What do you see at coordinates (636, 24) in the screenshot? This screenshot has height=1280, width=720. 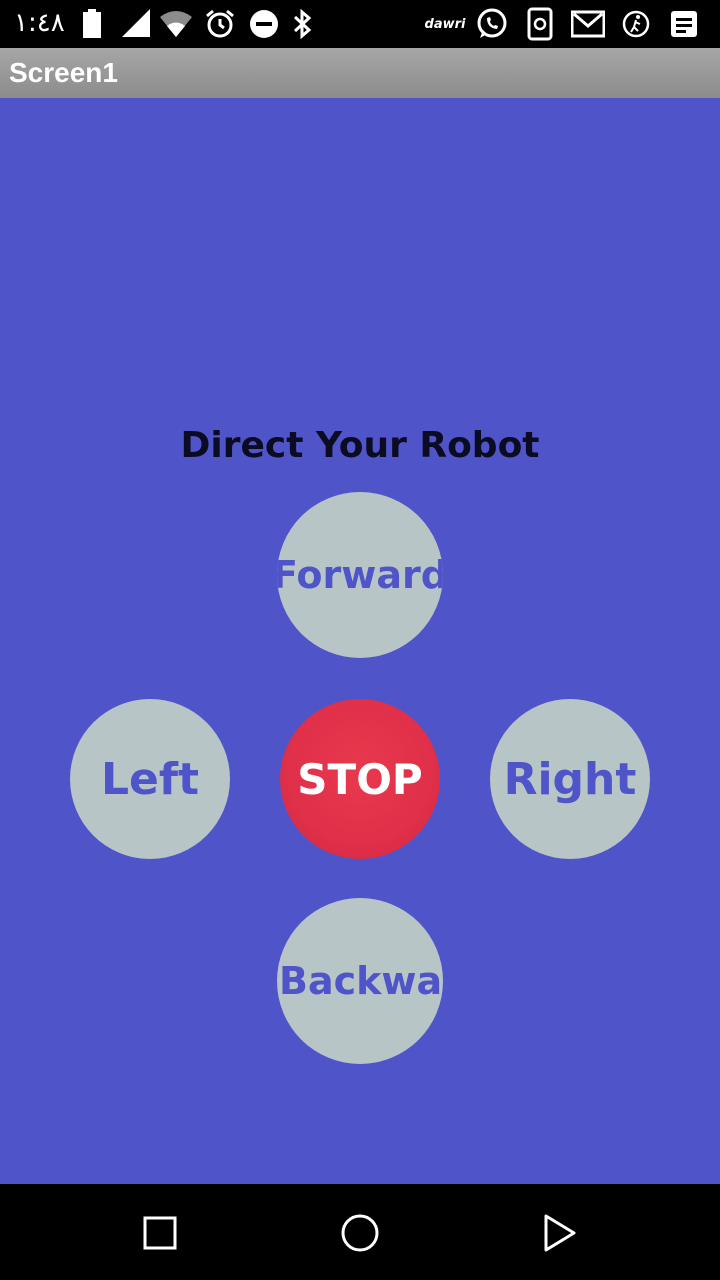 I see `fitness-icon` at bounding box center [636, 24].